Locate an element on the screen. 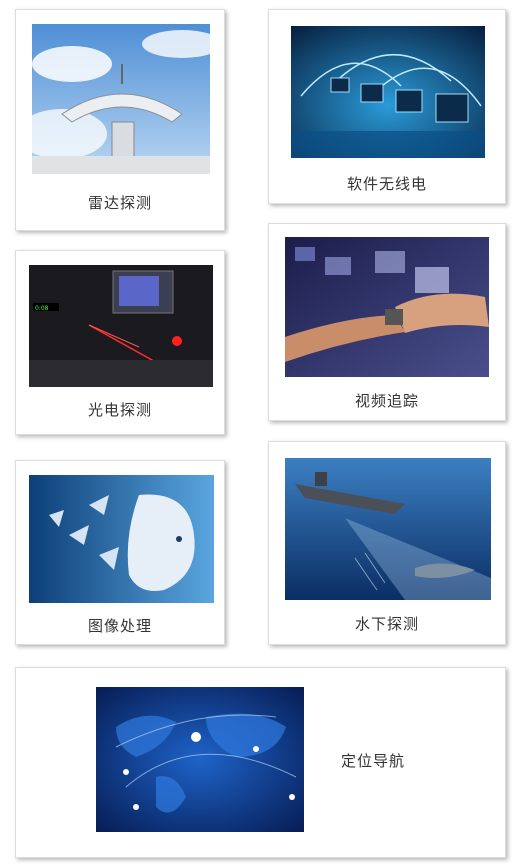 This screenshot has width=521, height=867. world-map-pins-image is located at coordinates (200, 759).